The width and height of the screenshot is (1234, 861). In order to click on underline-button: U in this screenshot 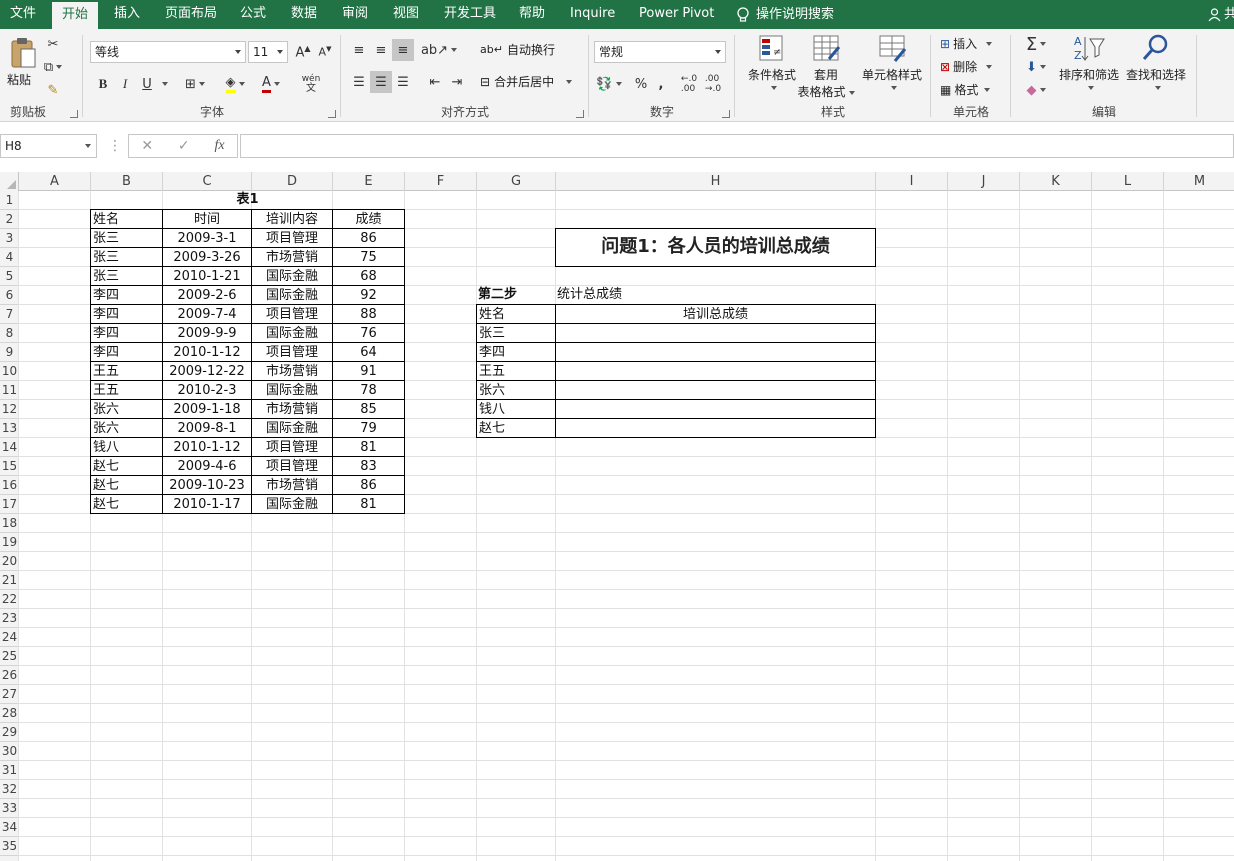, I will do `click(147, 84)`.